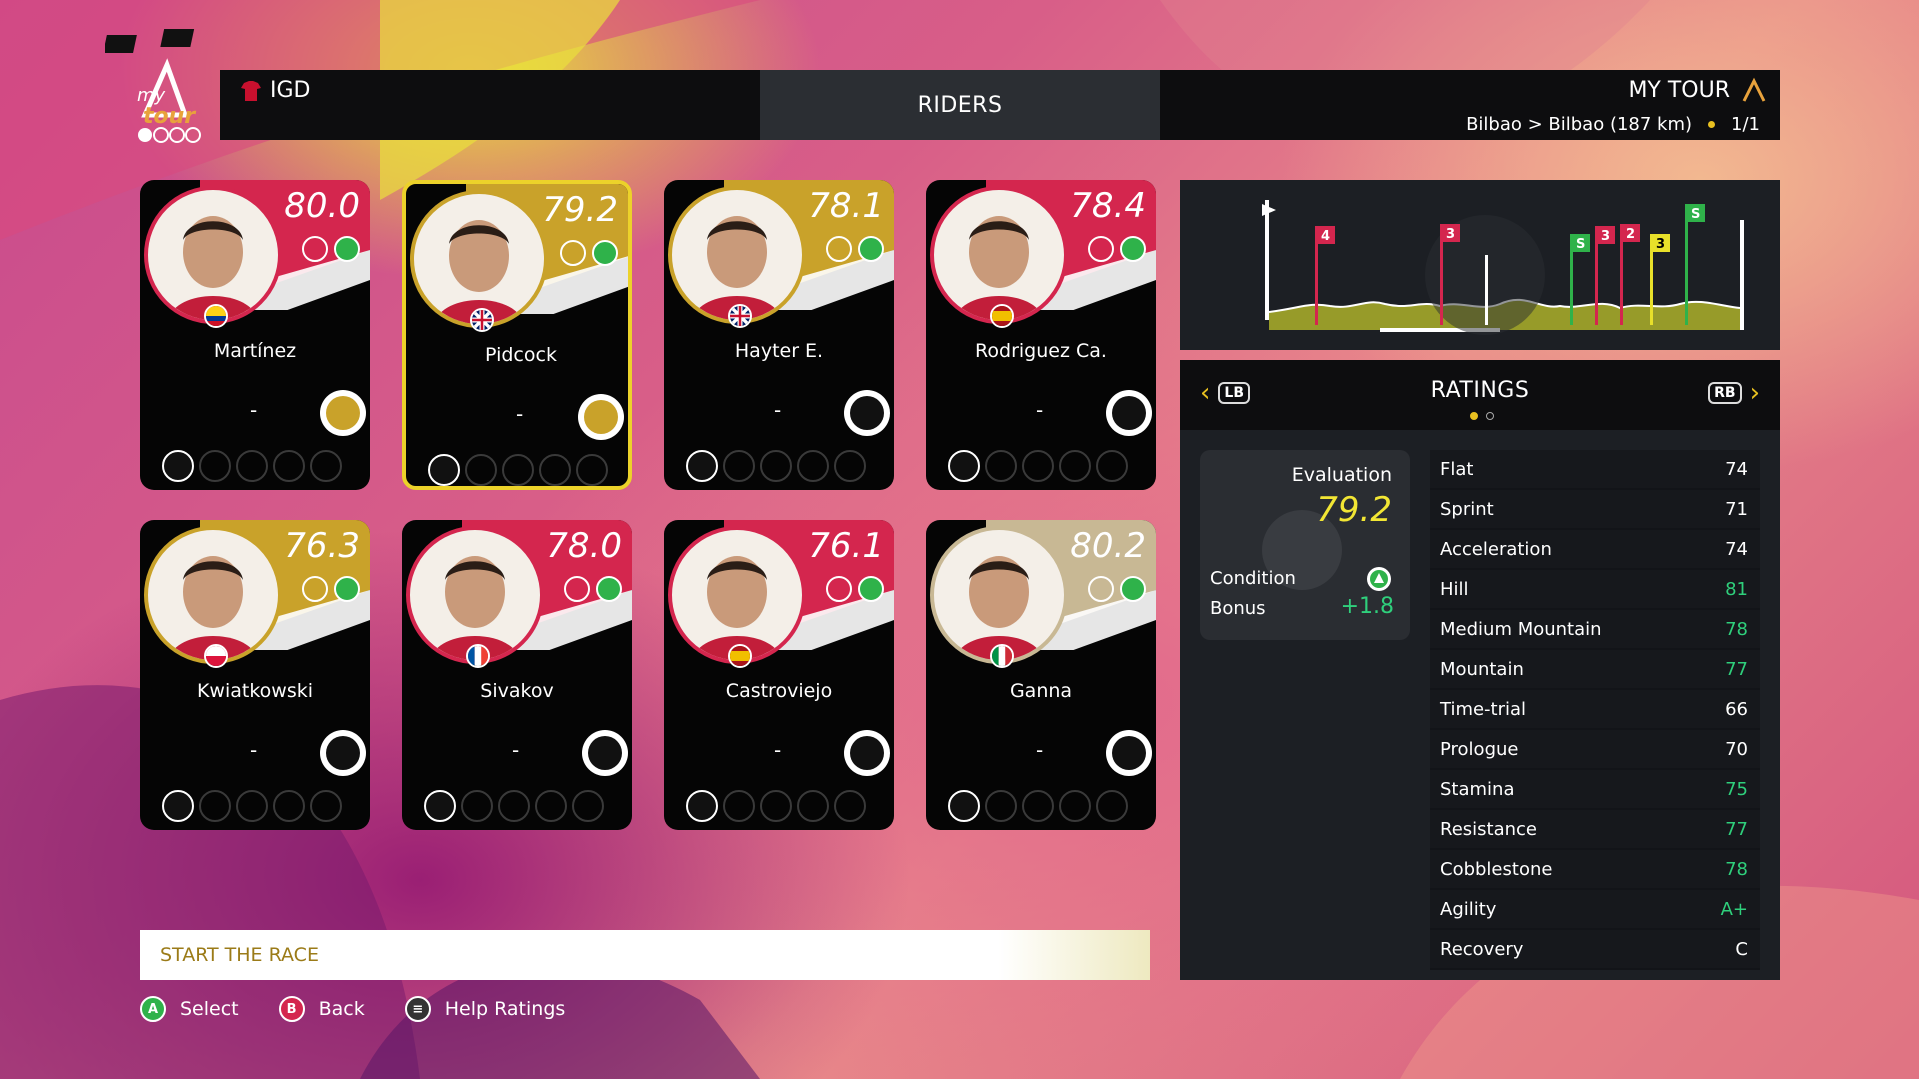  I want to click on page-dot-active, so click(1474, 416).